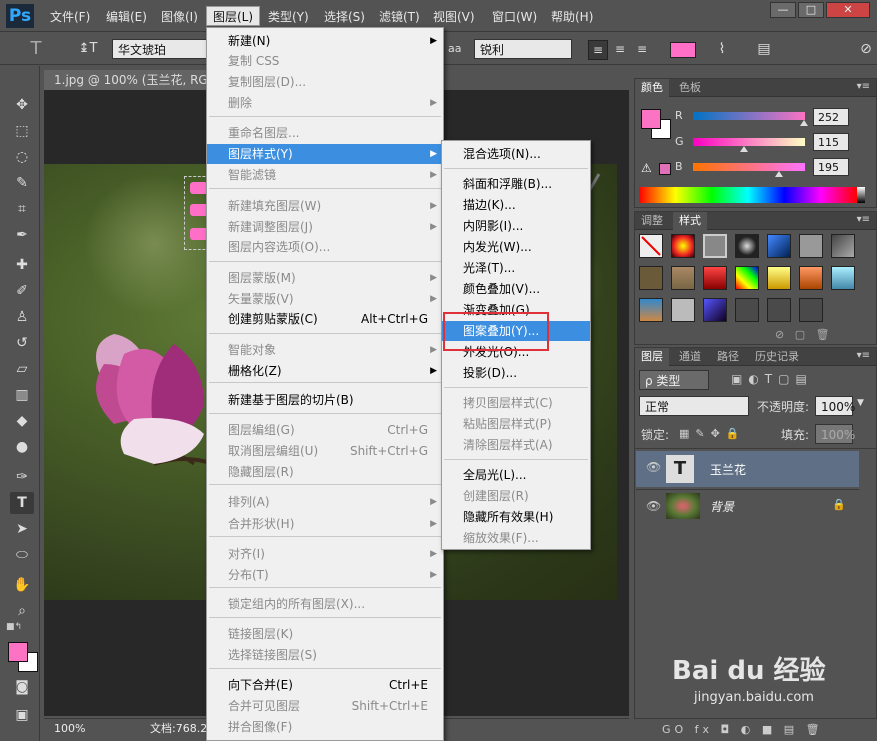 This screenshot has height=741, width=877. What do you see at coordinates (22, 183) in the screenshot?
I see `quick-select-tool-icon: ✎` at bounding box center [22, 183].